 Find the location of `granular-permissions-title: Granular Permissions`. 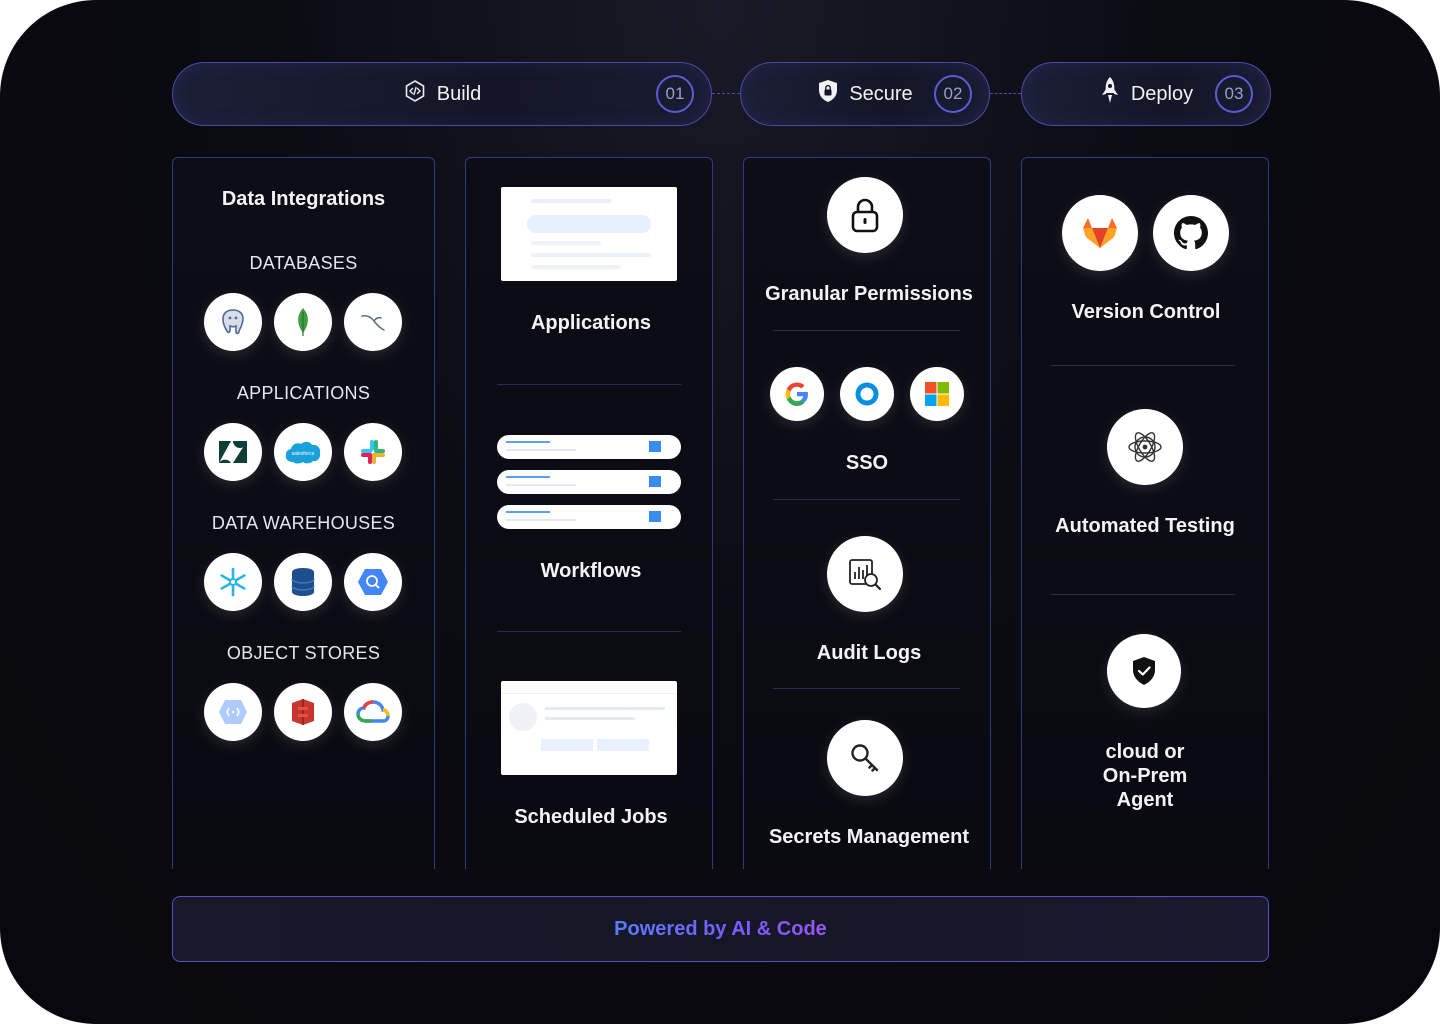

granular-permissions-title: Granular Permissions is located at coordinates (869, 294).